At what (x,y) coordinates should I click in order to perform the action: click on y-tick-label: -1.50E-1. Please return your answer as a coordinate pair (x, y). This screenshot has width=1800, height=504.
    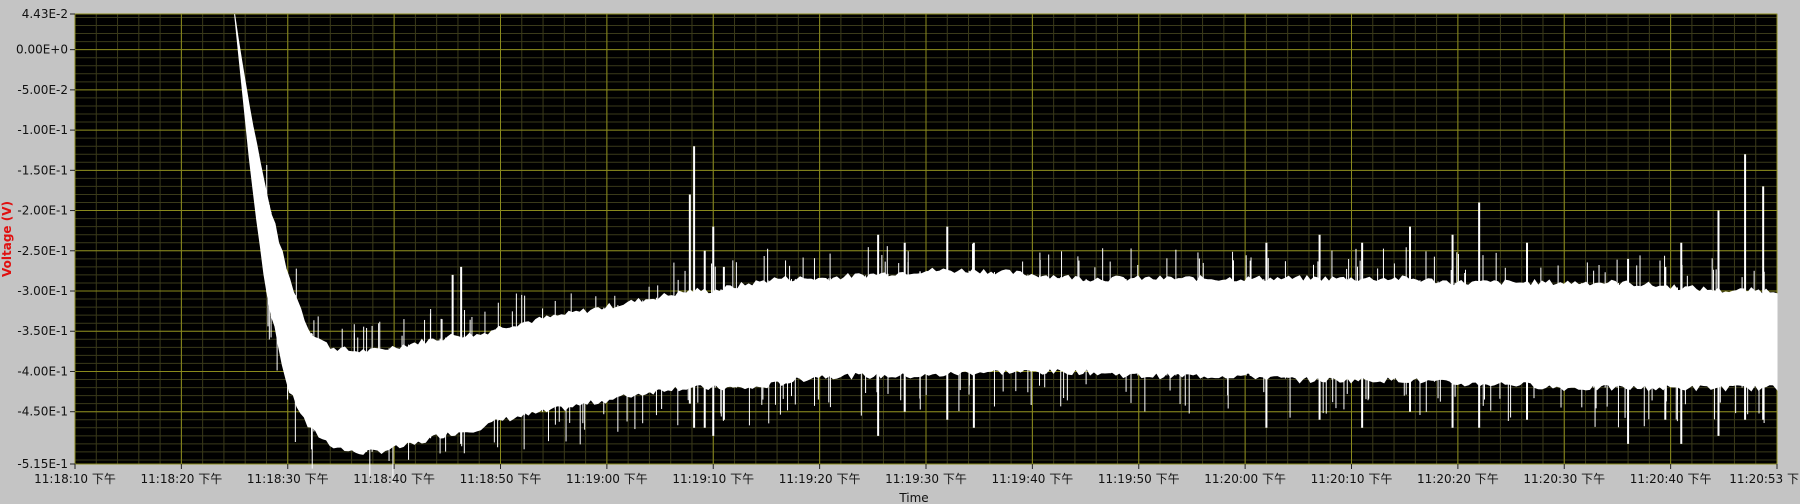
    Looking at the image, I should click on (42, 170).